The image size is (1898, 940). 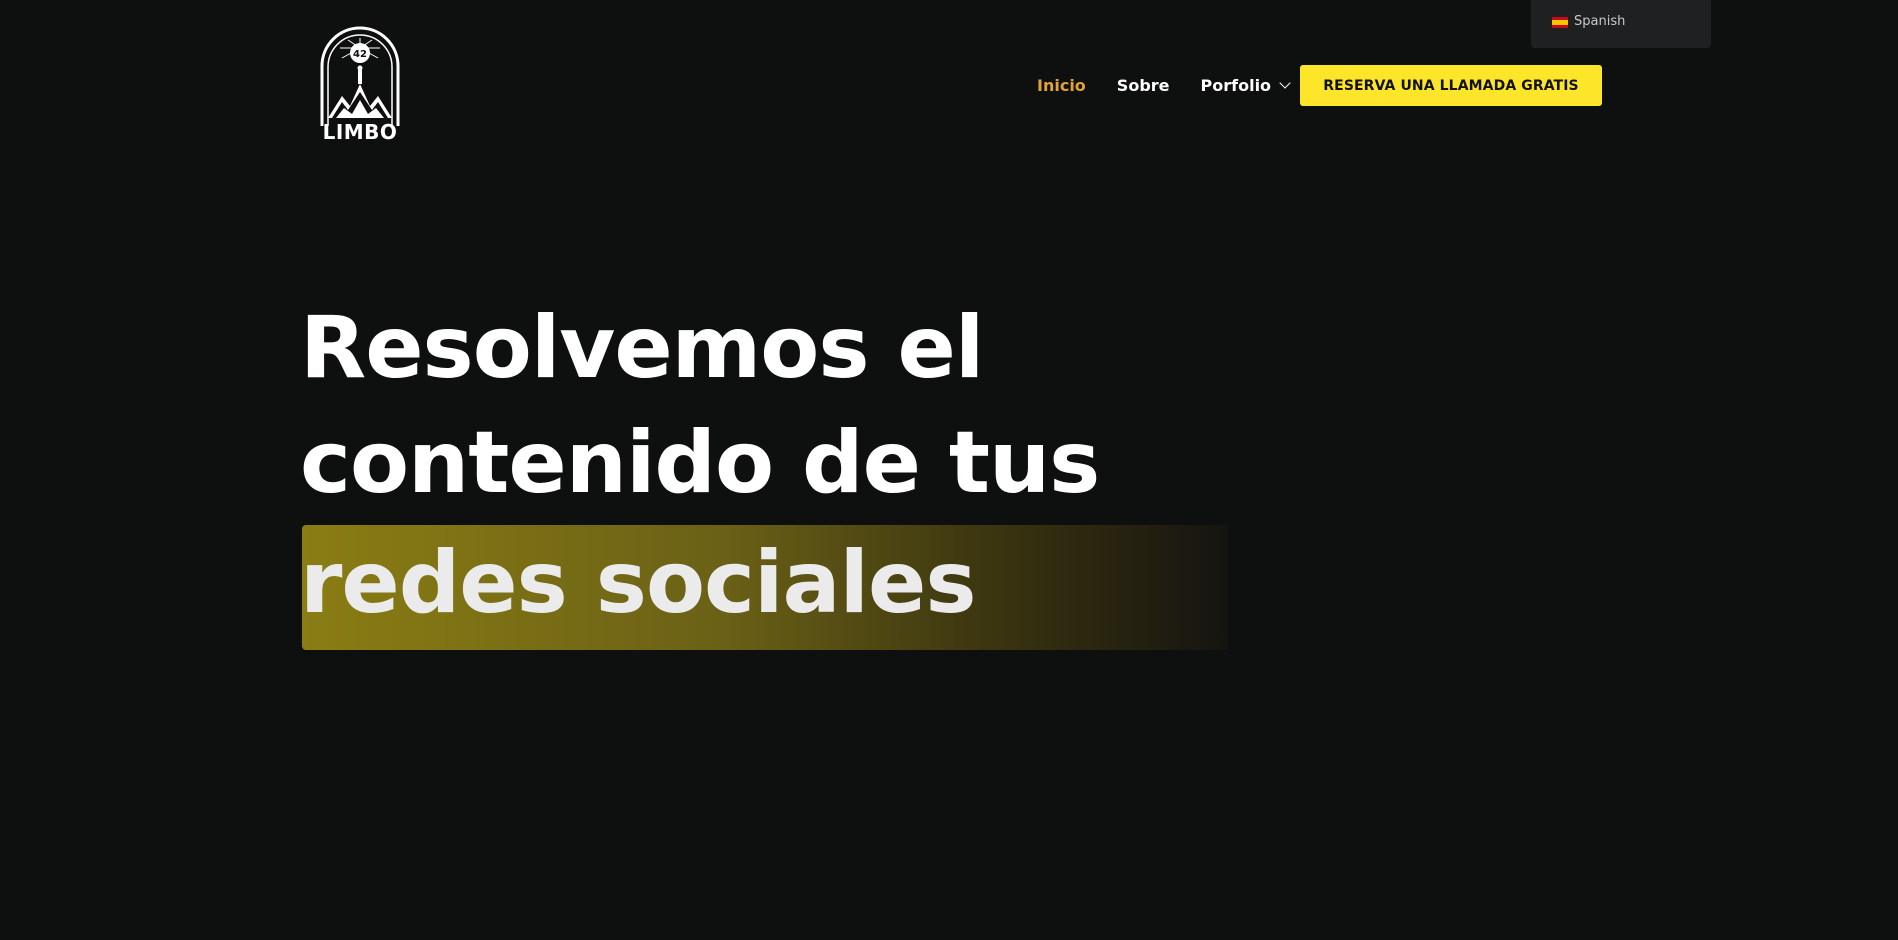 I want to click on logo-number: 42, so click(x=360, y=54).